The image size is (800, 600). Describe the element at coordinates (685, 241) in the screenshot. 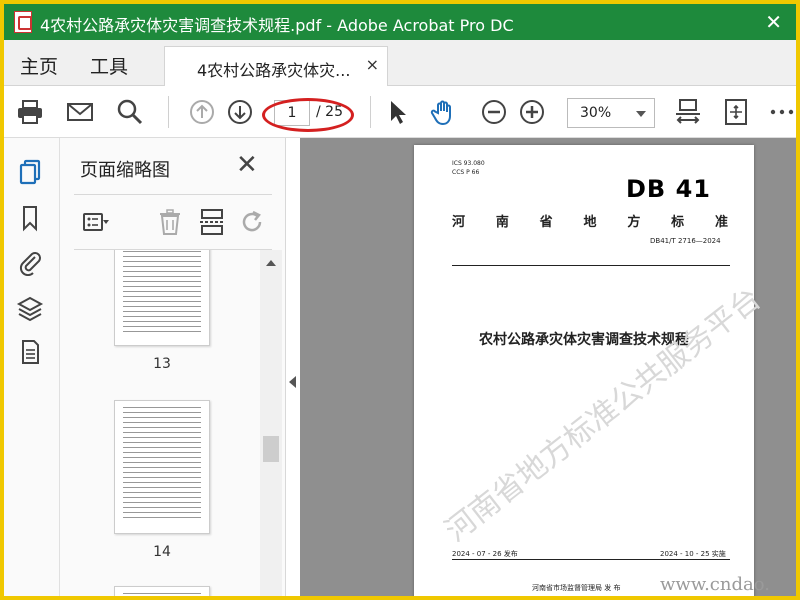

I see `standard-code: DB41/T 2716—2024` at that location.